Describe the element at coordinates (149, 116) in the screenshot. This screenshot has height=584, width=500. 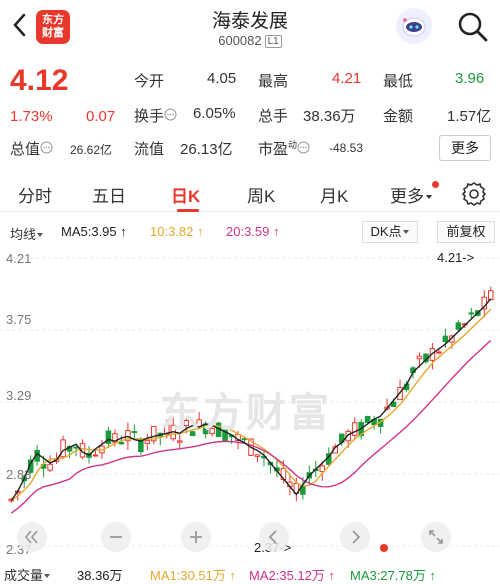
I see `turnover-label-text: 换手` at that location.